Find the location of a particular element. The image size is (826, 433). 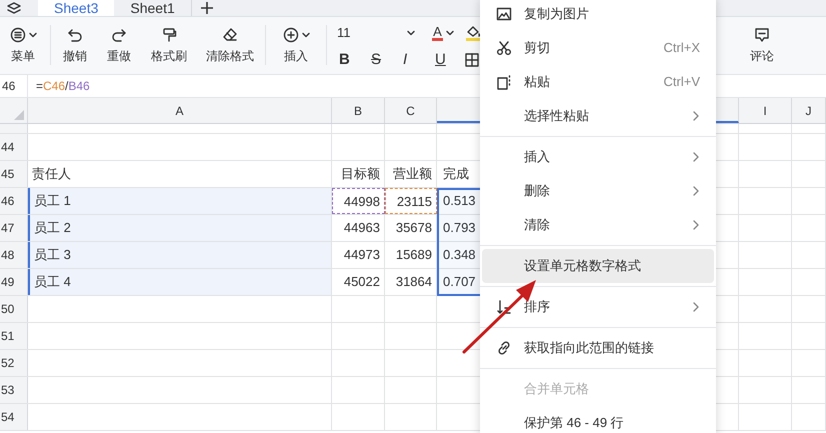

table-cell: 44973 is located at coordinates (358, 255).